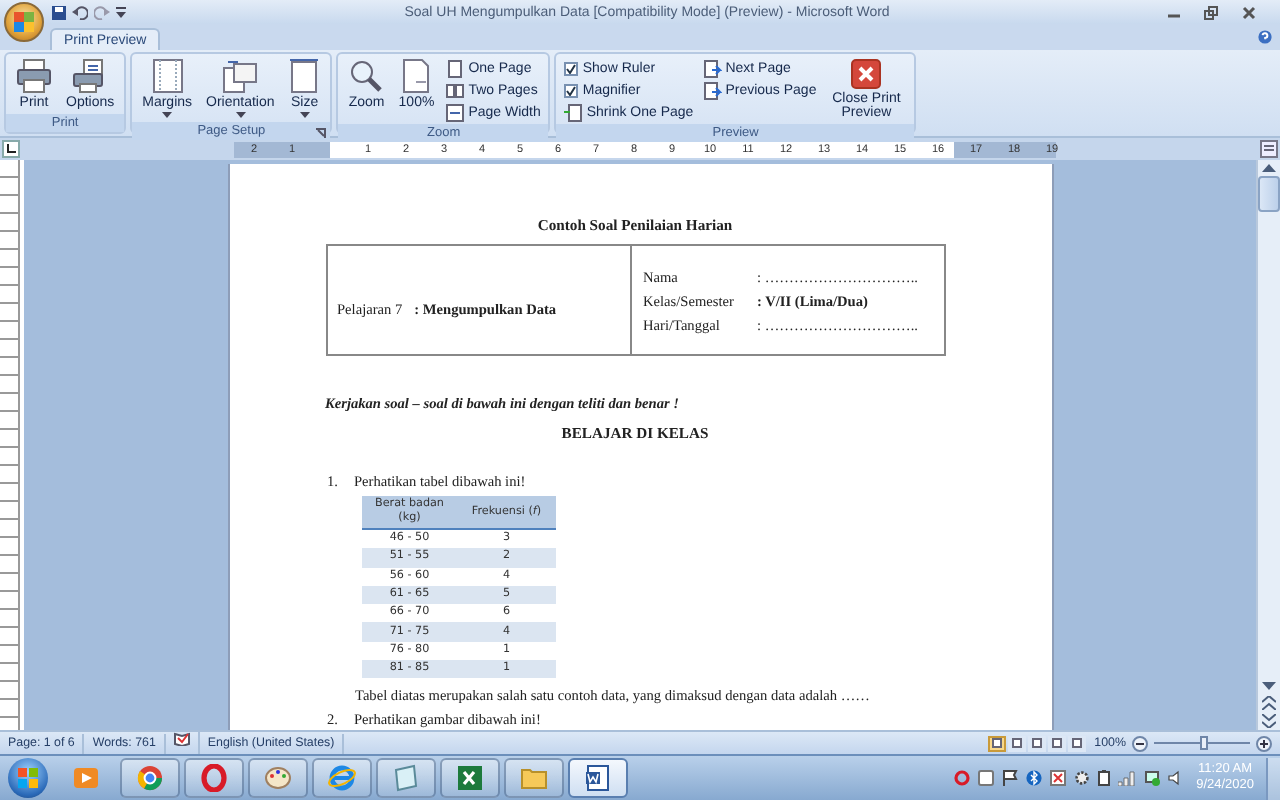 This screenshot has height=800, width=1280. What do you see at coordinates (86, 778) in the screenshot?
I see `media-player-icon` at bounding box center [86, 778].